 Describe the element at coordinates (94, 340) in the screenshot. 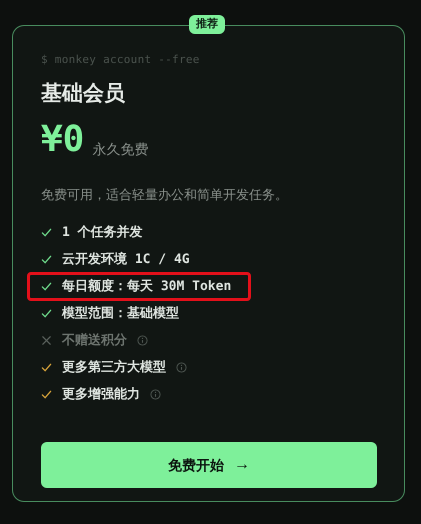

I see `feature-text: 不赠送积分` at that location.